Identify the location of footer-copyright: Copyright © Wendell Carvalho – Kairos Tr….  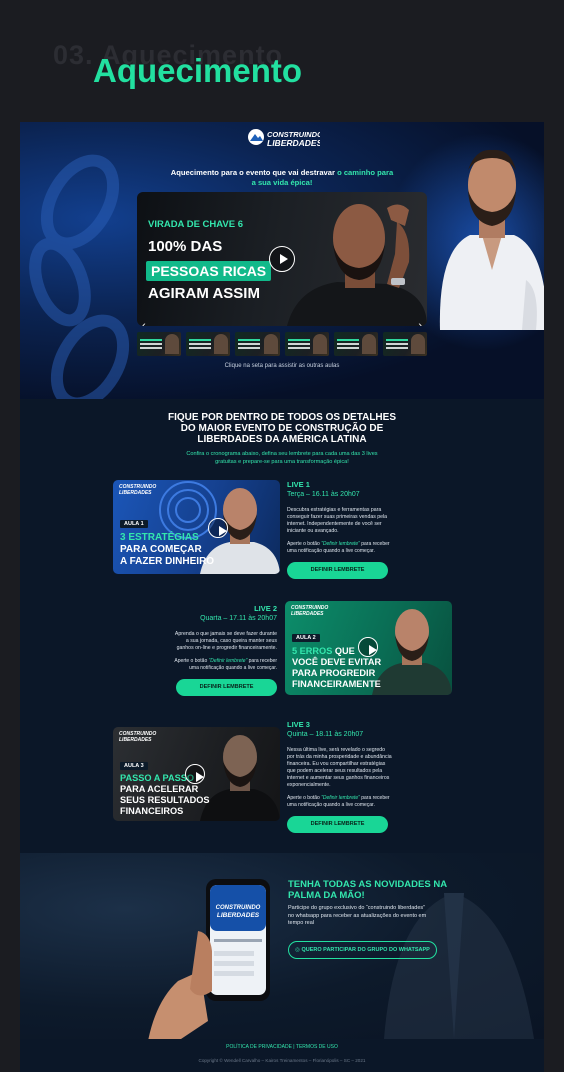
(282, 1060).